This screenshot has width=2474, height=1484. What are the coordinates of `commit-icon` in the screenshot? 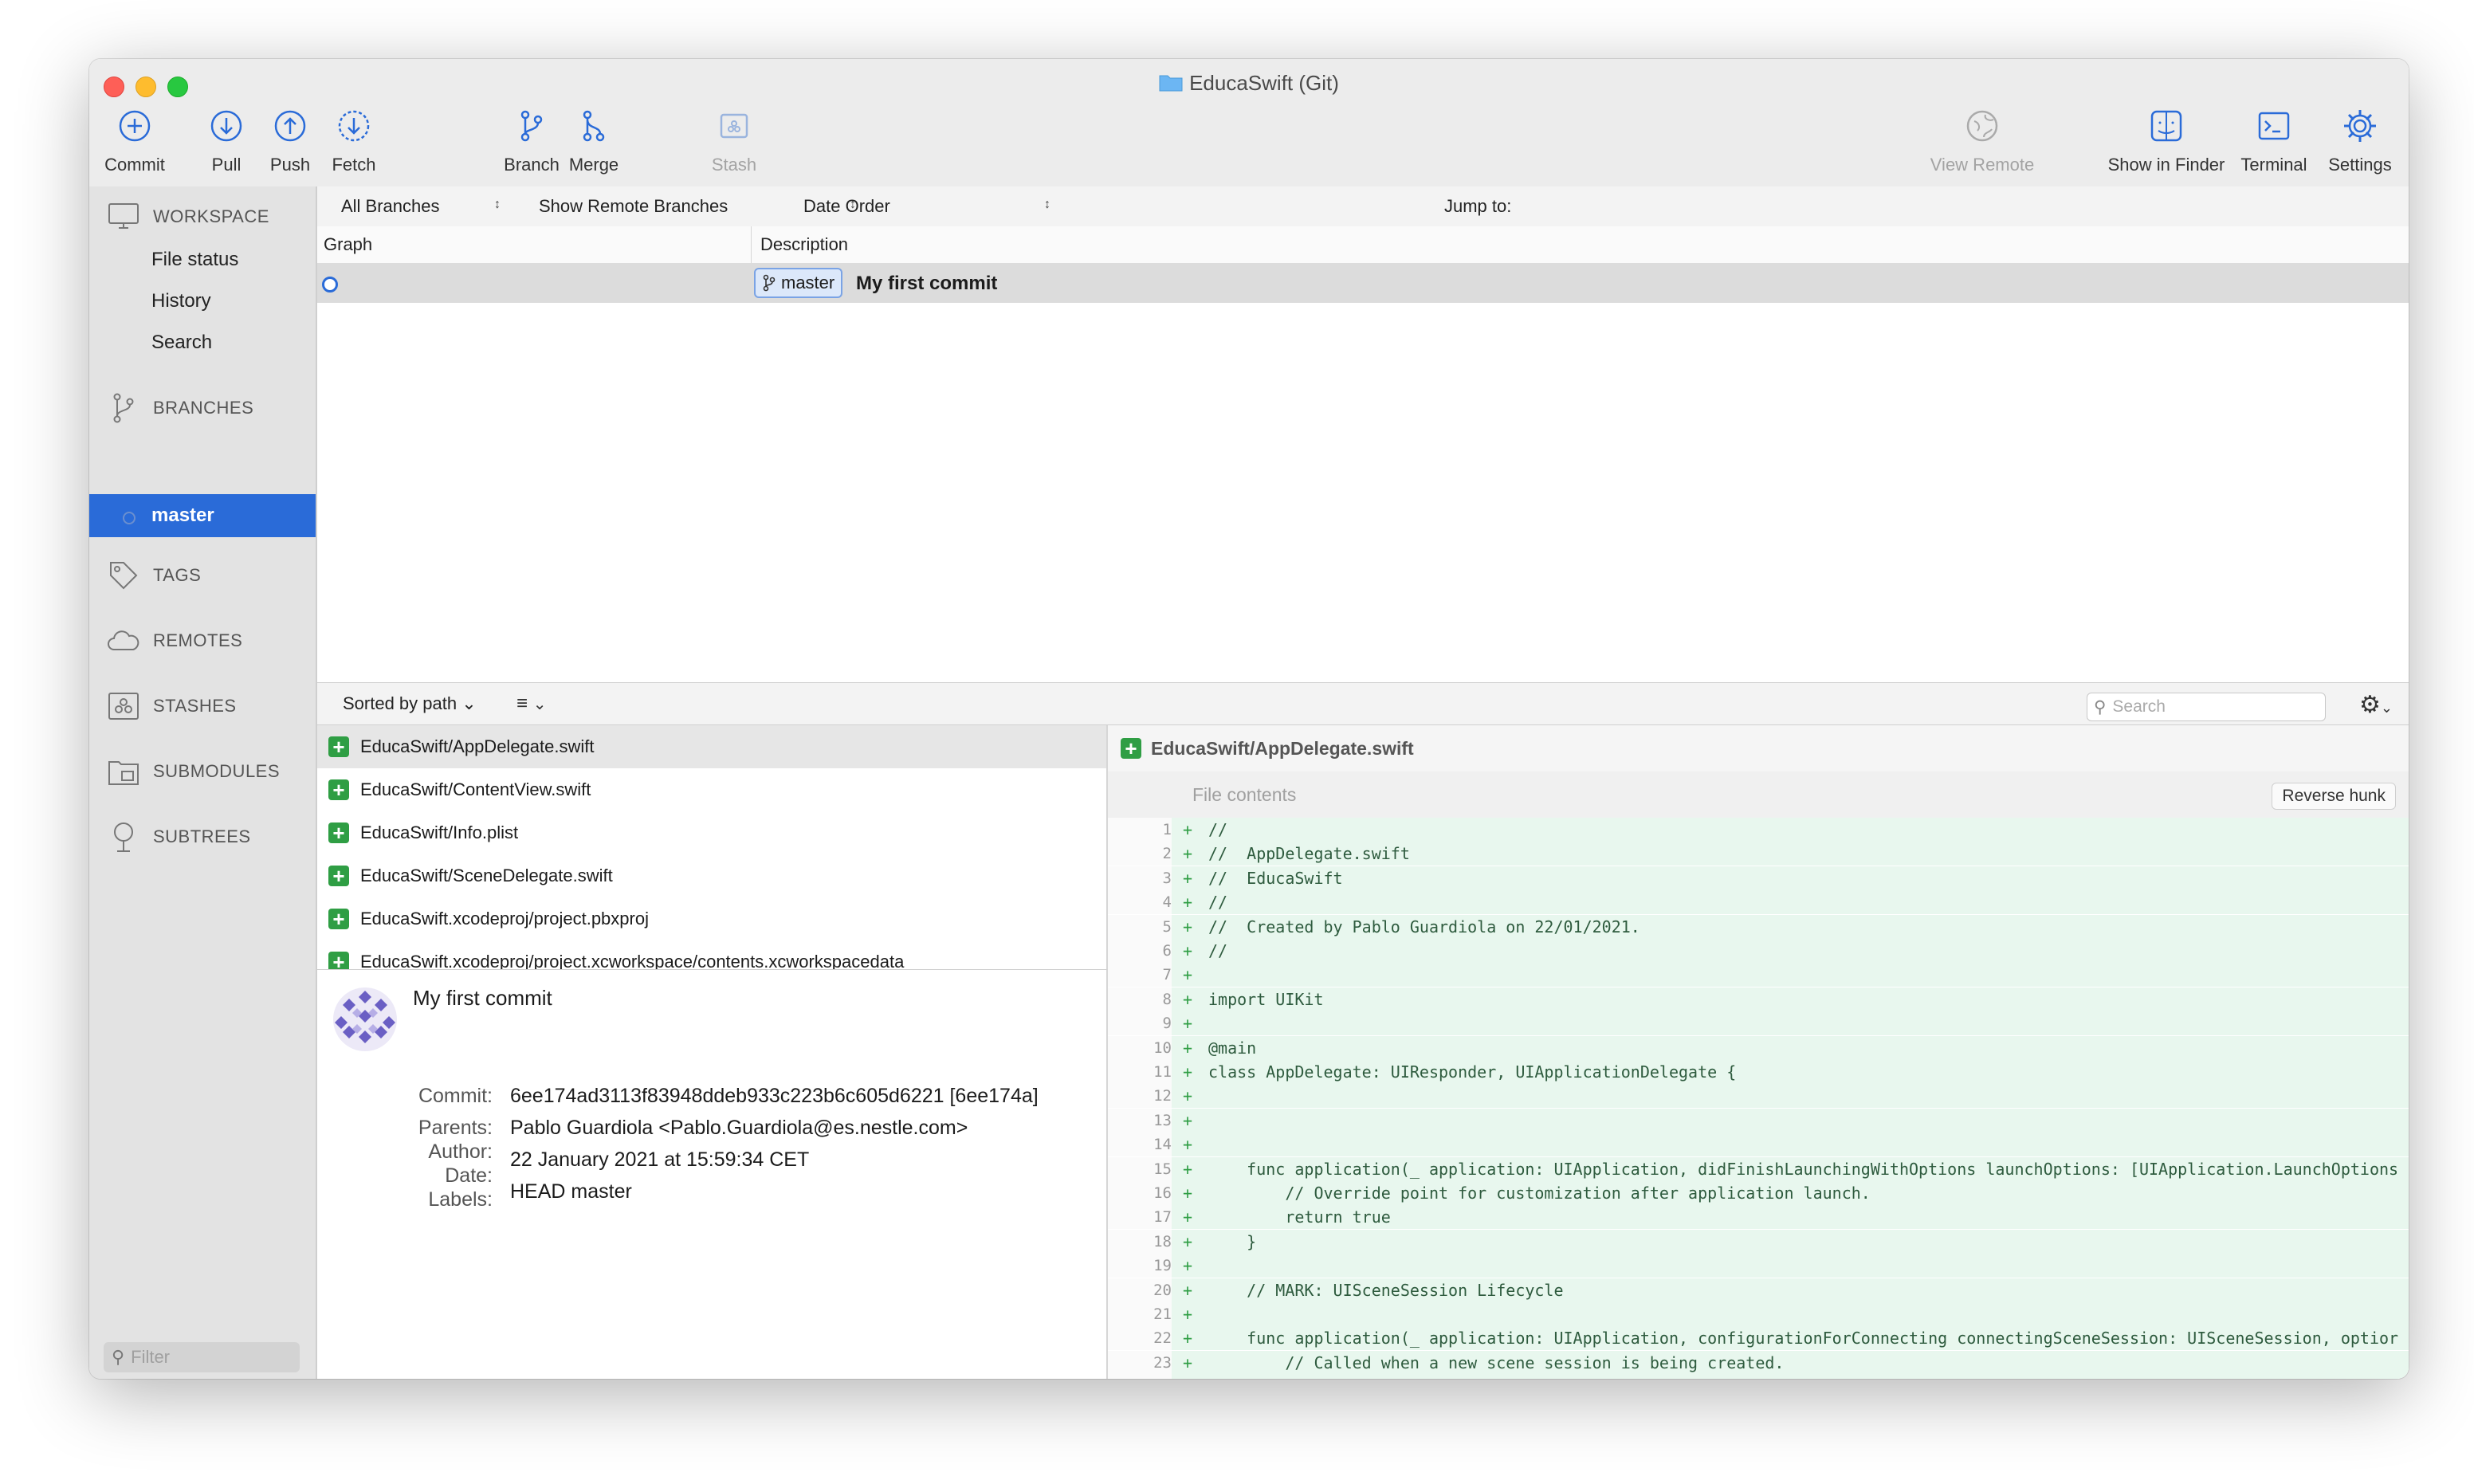 It's located at (135, 126).